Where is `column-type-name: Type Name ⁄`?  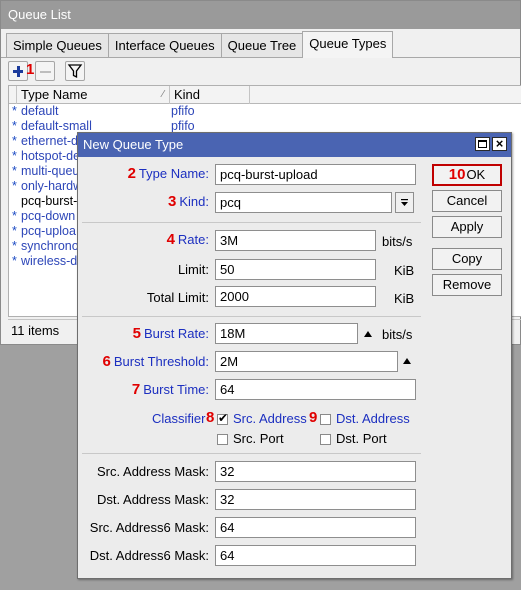
column-type-name: Type Name ⁄ is located at coordinates (93, 95).